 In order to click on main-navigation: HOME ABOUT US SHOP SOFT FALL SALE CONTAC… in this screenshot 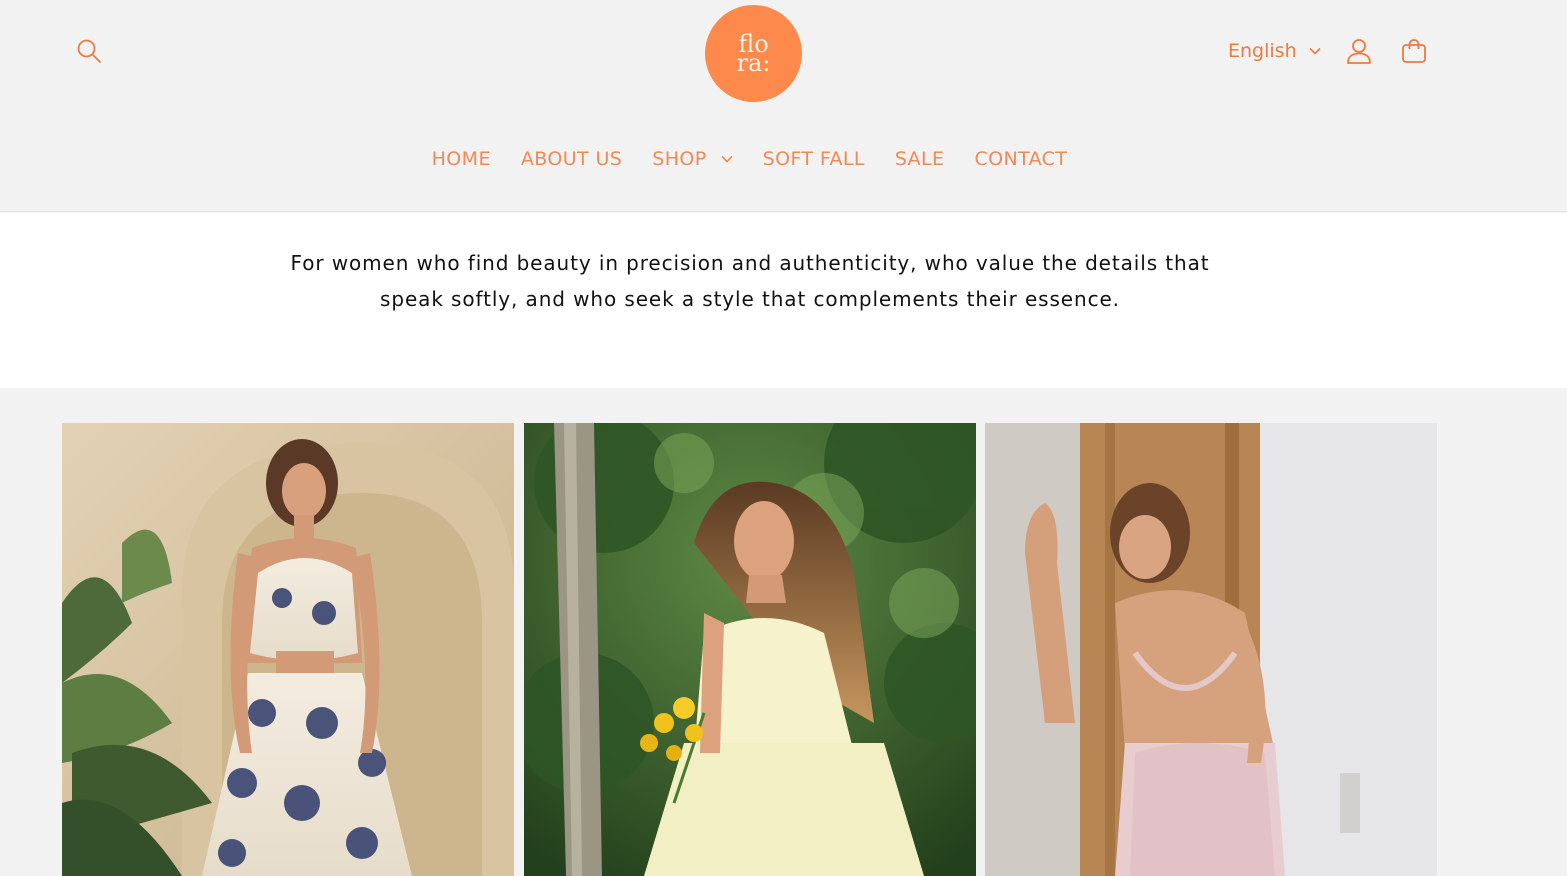, I will do `click(783, 159)`.